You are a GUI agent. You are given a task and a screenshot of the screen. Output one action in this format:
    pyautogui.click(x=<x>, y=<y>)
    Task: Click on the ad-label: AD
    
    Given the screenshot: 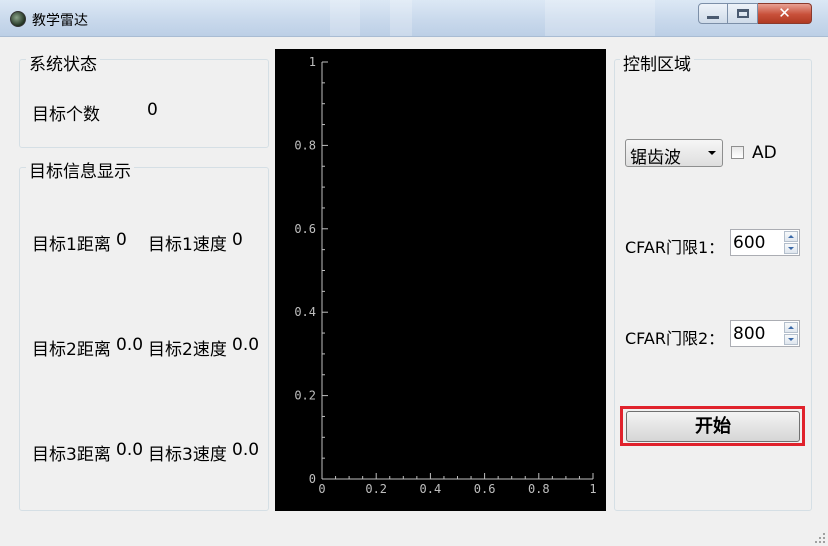 What is the action you would take?
    pyautogui.click(x=764, y=153)
    